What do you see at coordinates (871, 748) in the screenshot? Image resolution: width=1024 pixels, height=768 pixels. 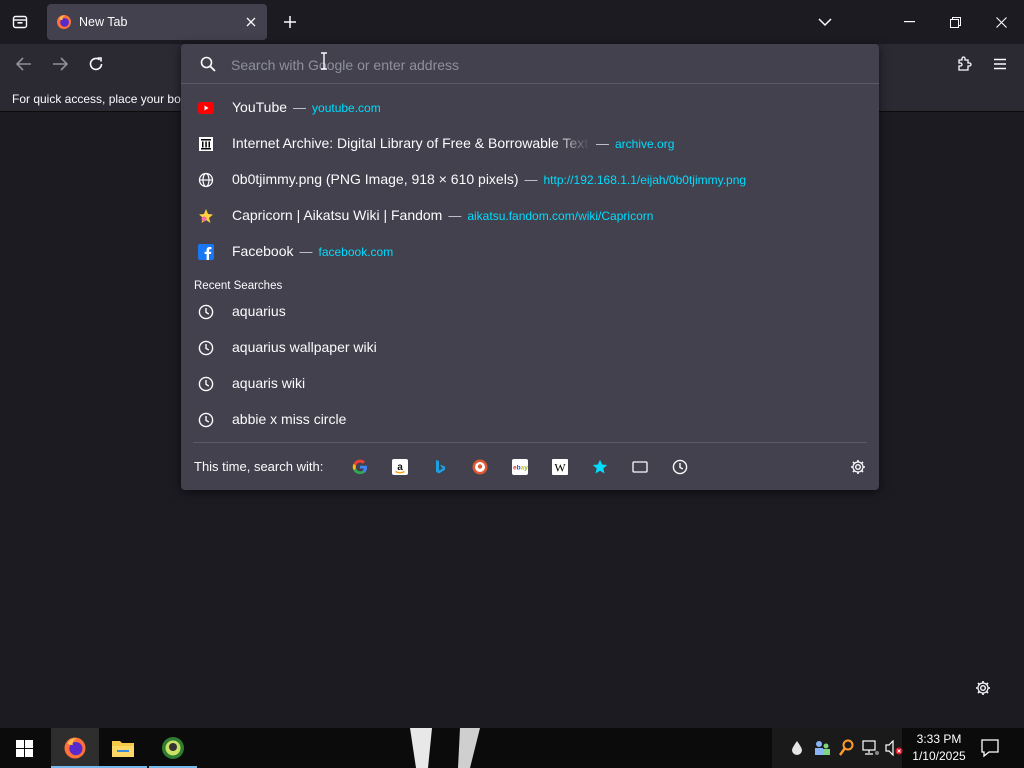 I see `network-icon` at bounding box center [871, 748].